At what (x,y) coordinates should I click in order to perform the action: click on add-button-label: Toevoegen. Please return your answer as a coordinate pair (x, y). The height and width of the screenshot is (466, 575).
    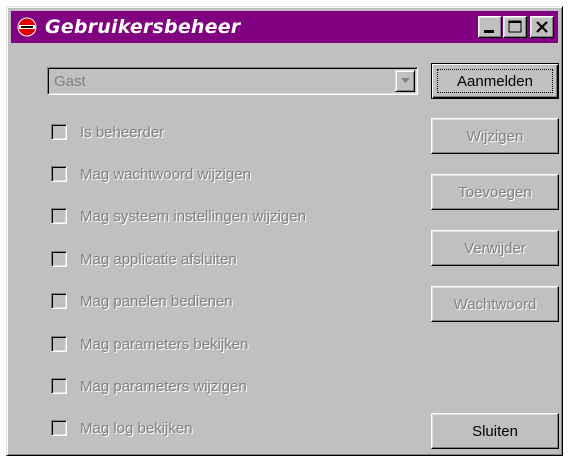
    Looking at the image, I should click on (495, 192).